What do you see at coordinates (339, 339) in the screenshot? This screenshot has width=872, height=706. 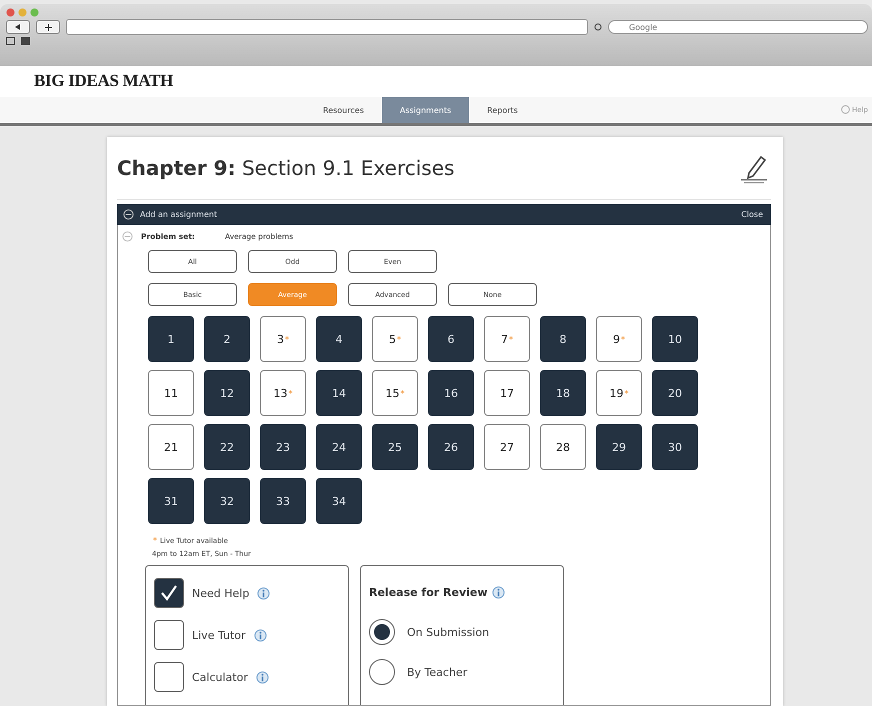 I see `problem-tile: 4` at bounding box center [339, 339].